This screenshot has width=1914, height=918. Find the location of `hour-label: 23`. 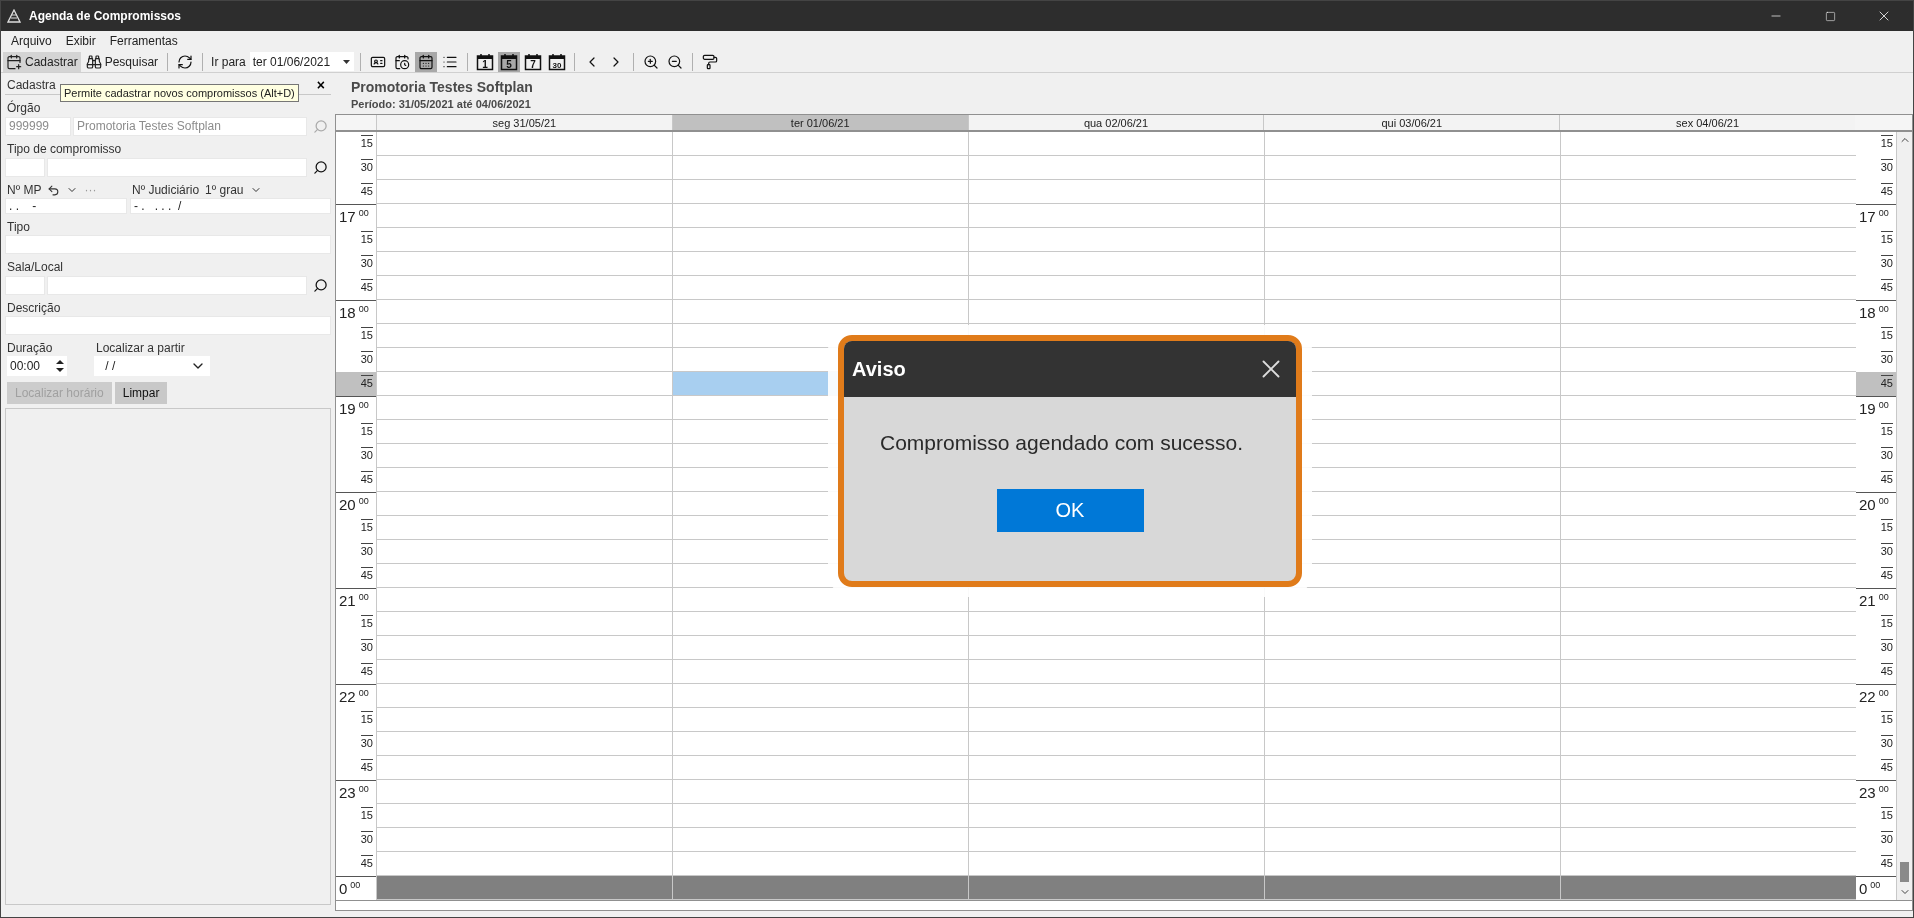

hour-label: 23 is located at coordinates (1867, 792).